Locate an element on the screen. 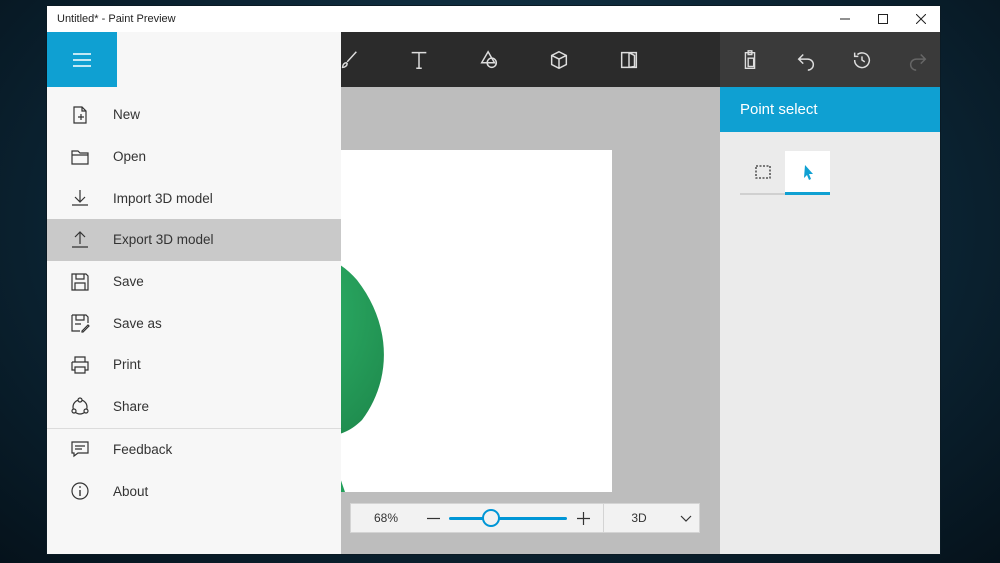 Image resolution: width=1000 pixels, height=563 pixels. menu-item-import-3d-model: Import 3D model is located at coordinates (194, 198).